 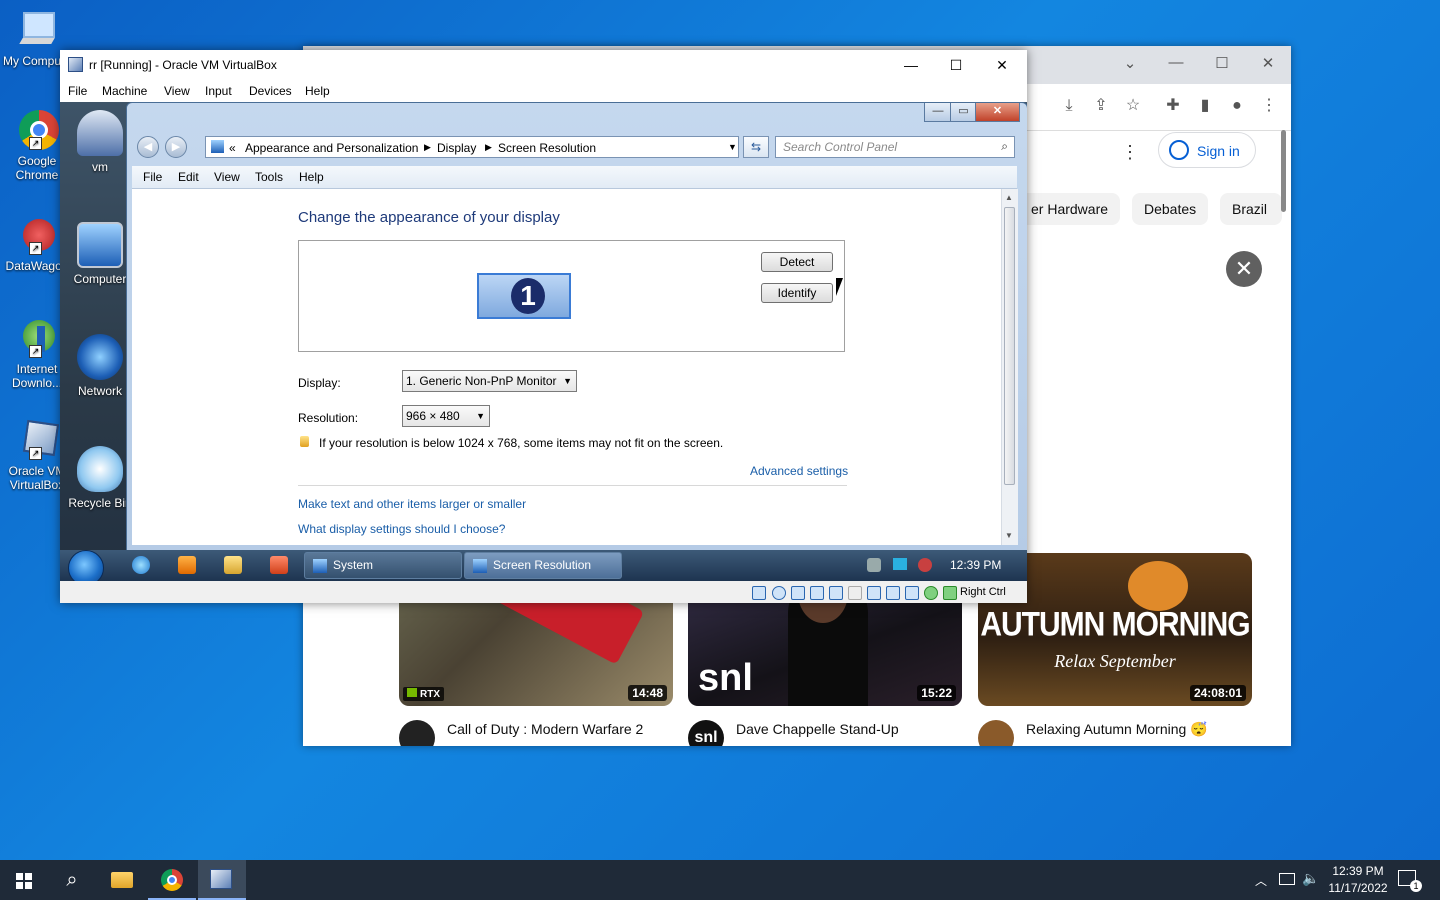 What do you see at coordinates (1009, 535) in the screenshot?
I see `scroll-down-icon: ▼` at bounding box center [1009, 535].